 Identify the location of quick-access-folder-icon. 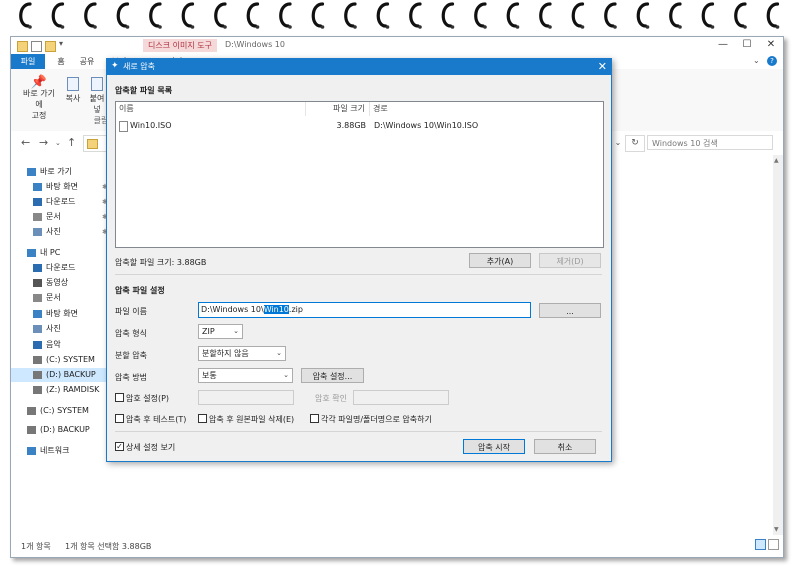
(22, 46).